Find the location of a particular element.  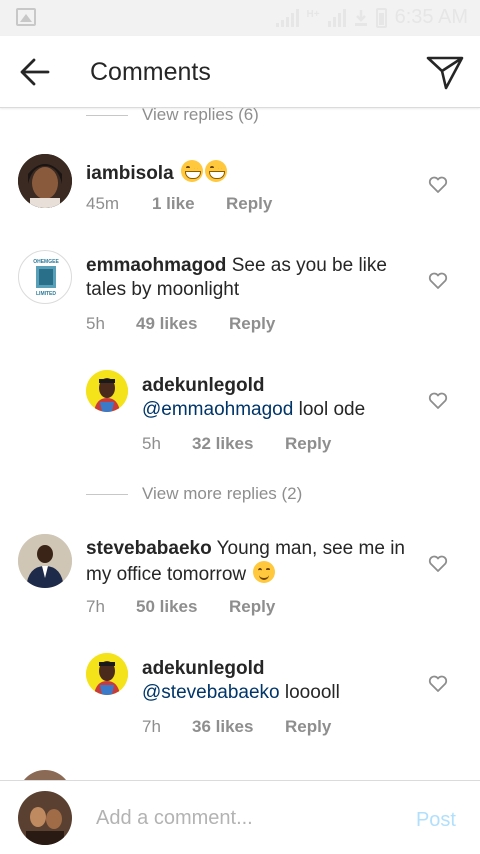

download-icon is located at coordinates (360, 17).